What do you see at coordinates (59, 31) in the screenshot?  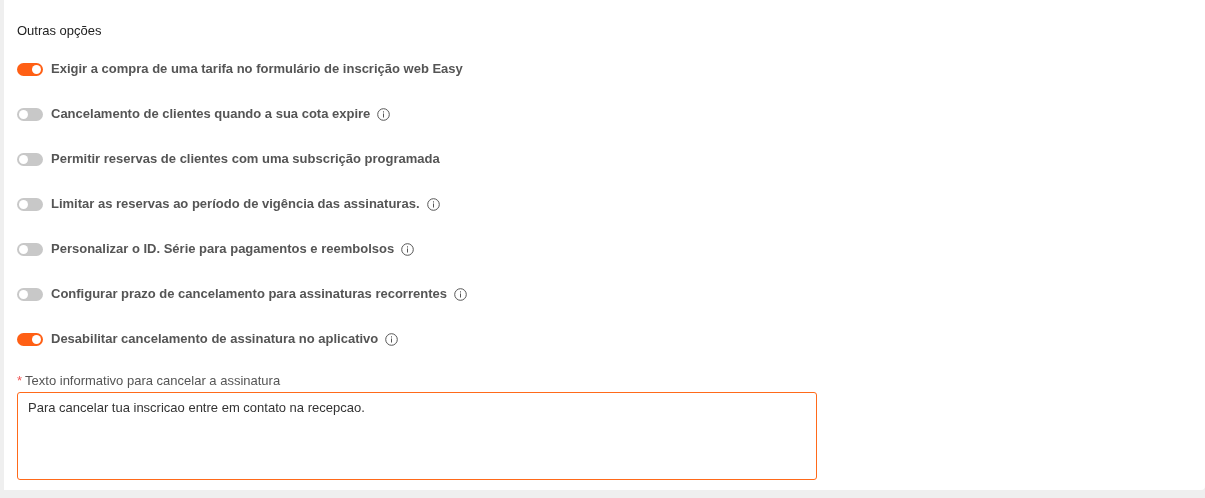 I see `section-title: Outras opções` at bounding box center [59, 31].